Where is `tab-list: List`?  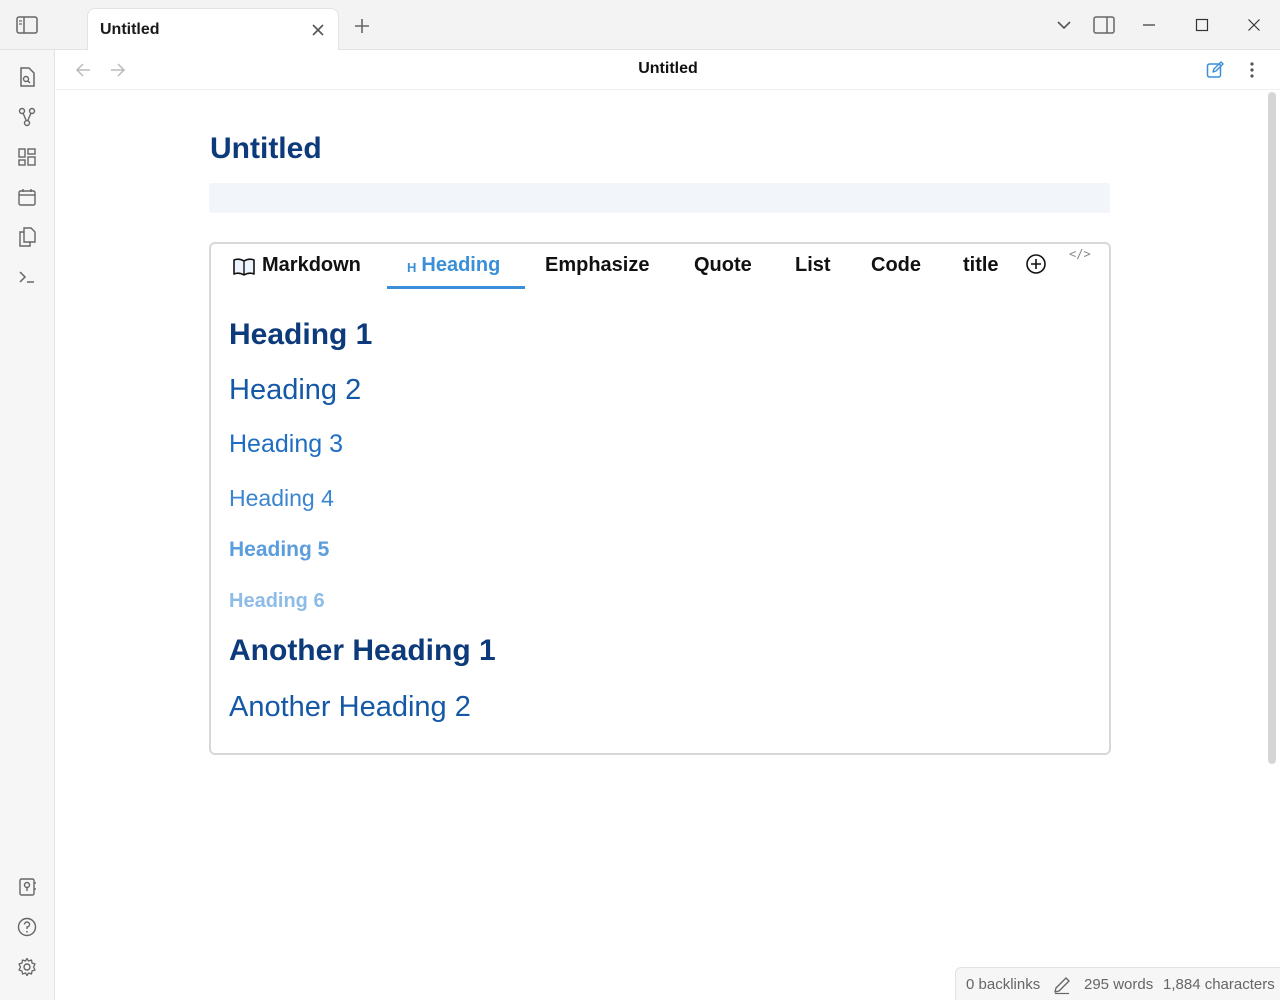 tab-list: List is located at coordinates (813, 265).